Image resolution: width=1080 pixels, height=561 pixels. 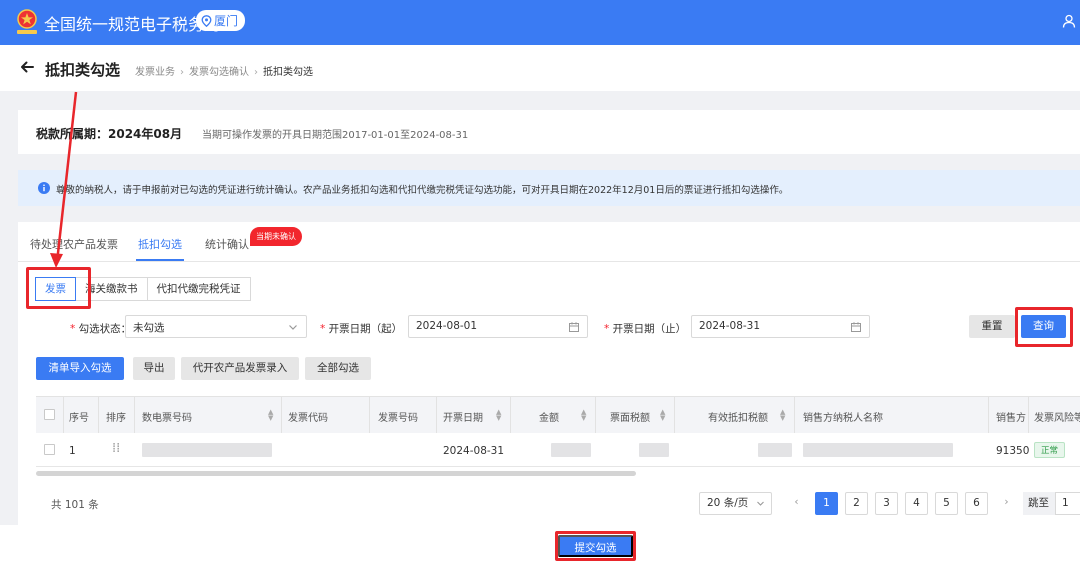 What do you see at coordinates (549, 418) in the screenshot?
I see `column-header-amount: 金额` at bounding box center [549, 418].